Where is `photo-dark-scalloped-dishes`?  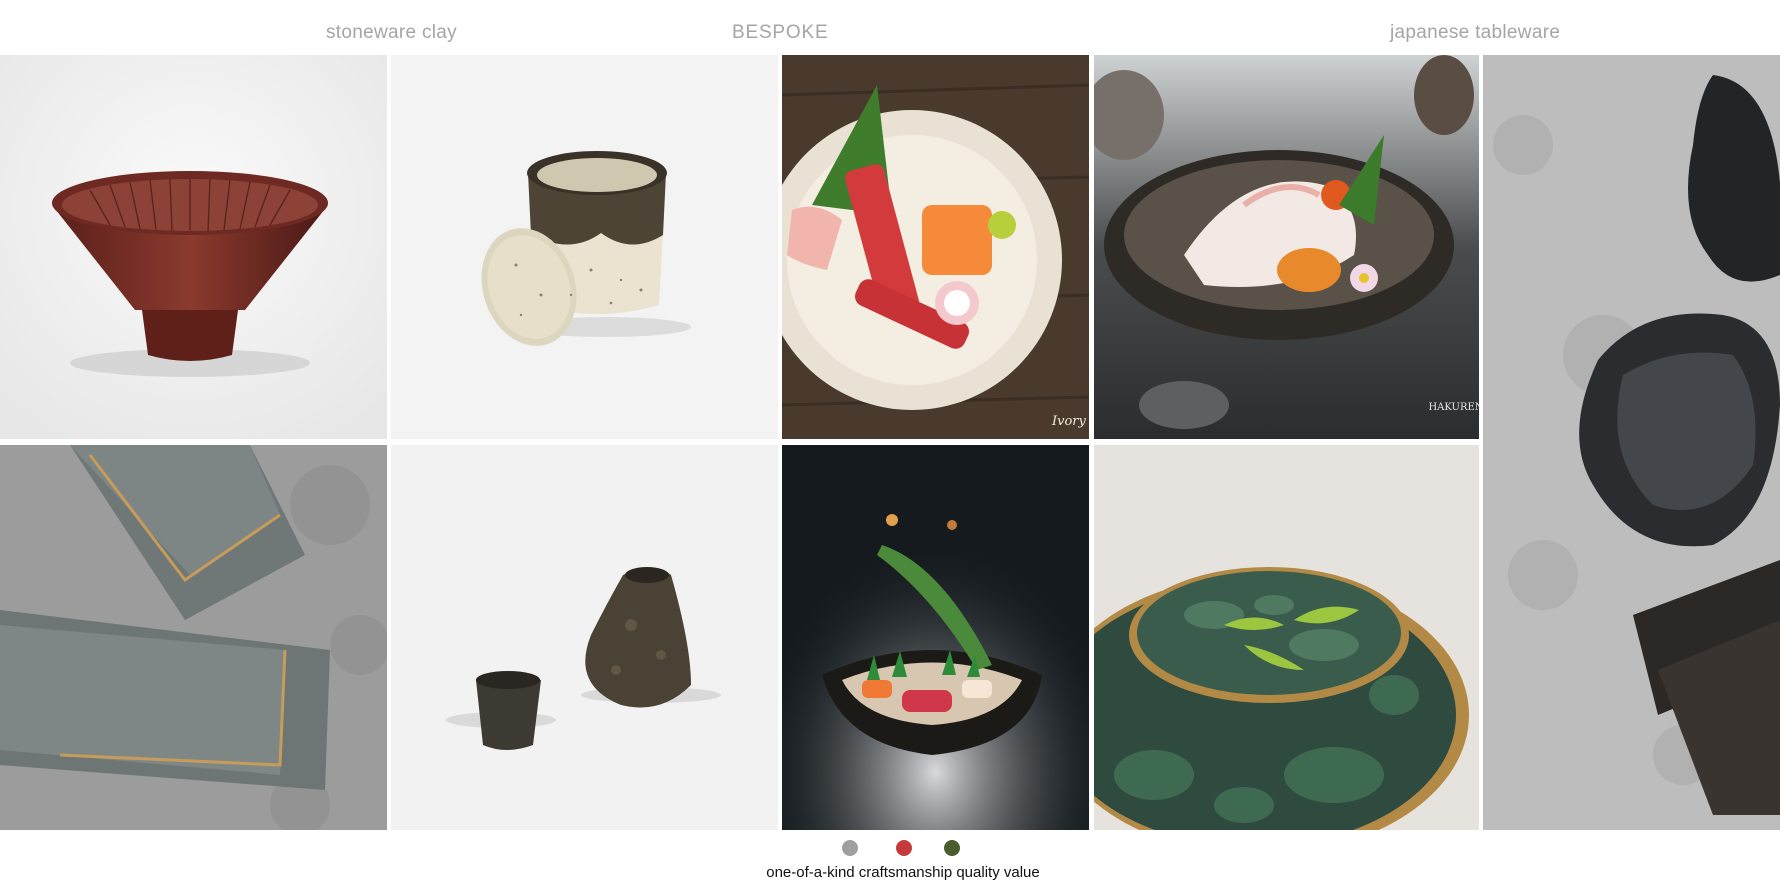 photo-dark-scalloped-dishes is located at coordinates (1631, 442).